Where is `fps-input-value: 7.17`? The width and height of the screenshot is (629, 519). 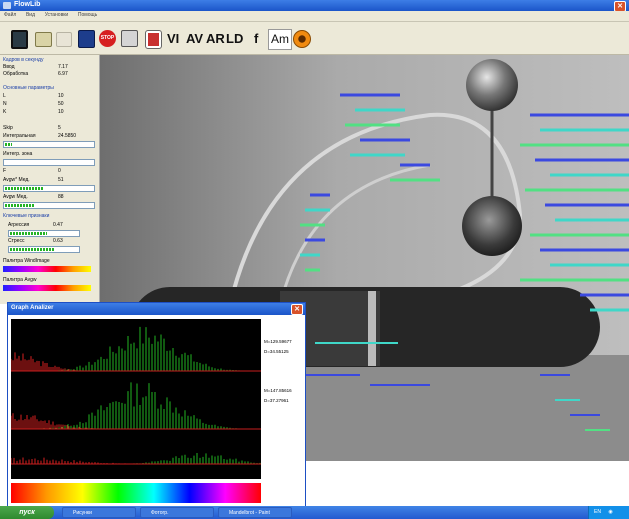
fps-input-value: 7.17 is located at coordinates (63, 67).